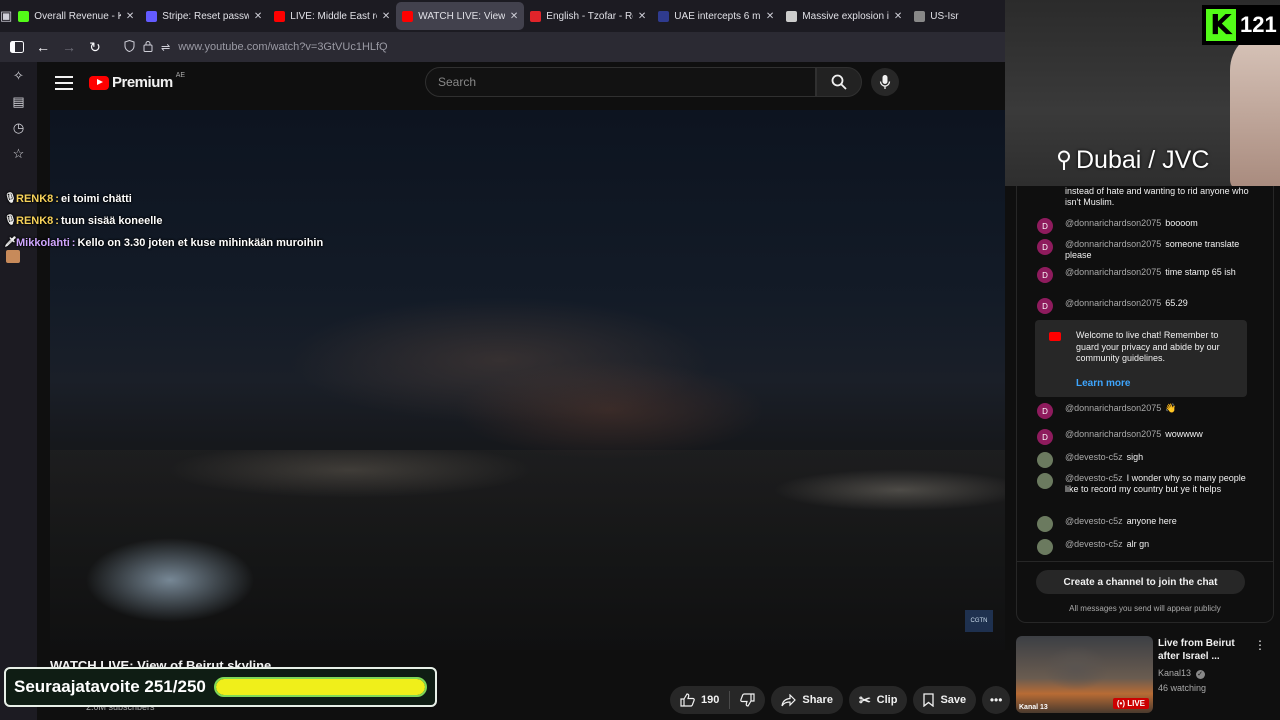 Image resolution: width=1280 pixels, height=720 pixels. What do you see at coordinates (844, 16) in the screenshot?
I see `browser-tab: Massive explosion in T ✕` at bounding box center [844, 16].